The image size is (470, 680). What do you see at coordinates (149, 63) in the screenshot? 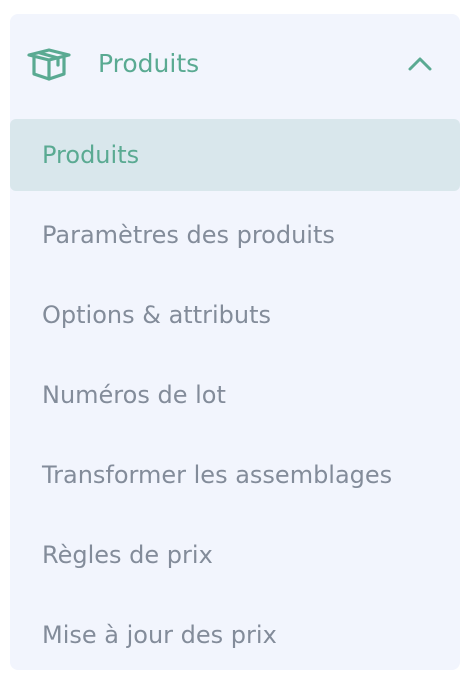
I see `section-title: Produits` at bounding box center [149, 63].